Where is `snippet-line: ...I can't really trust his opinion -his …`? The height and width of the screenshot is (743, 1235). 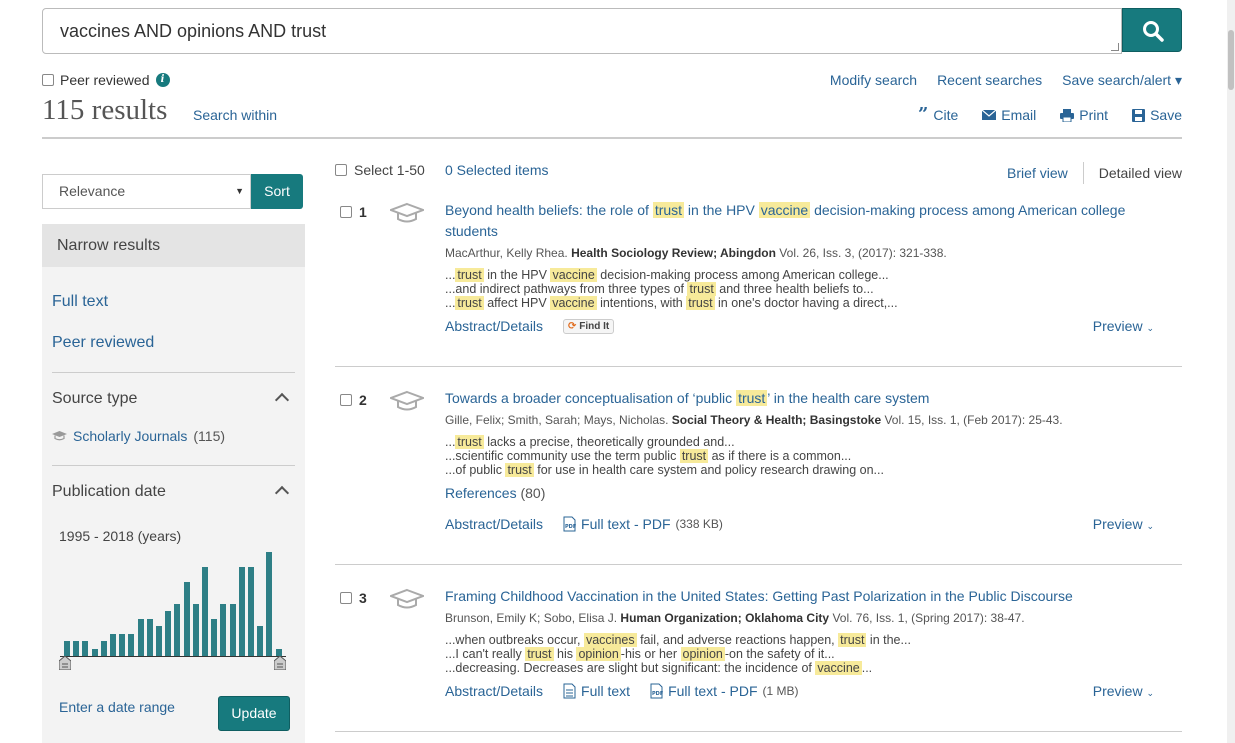 snippet-line: ...I can't really trust his opinion -his … is located at coordinates (795, 654).